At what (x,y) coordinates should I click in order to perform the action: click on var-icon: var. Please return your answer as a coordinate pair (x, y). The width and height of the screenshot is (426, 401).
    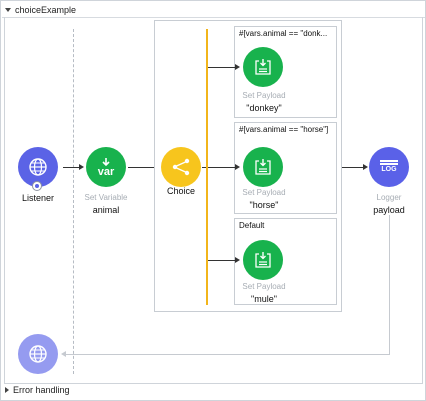
    Looking at the image, I should click on (106, 167).